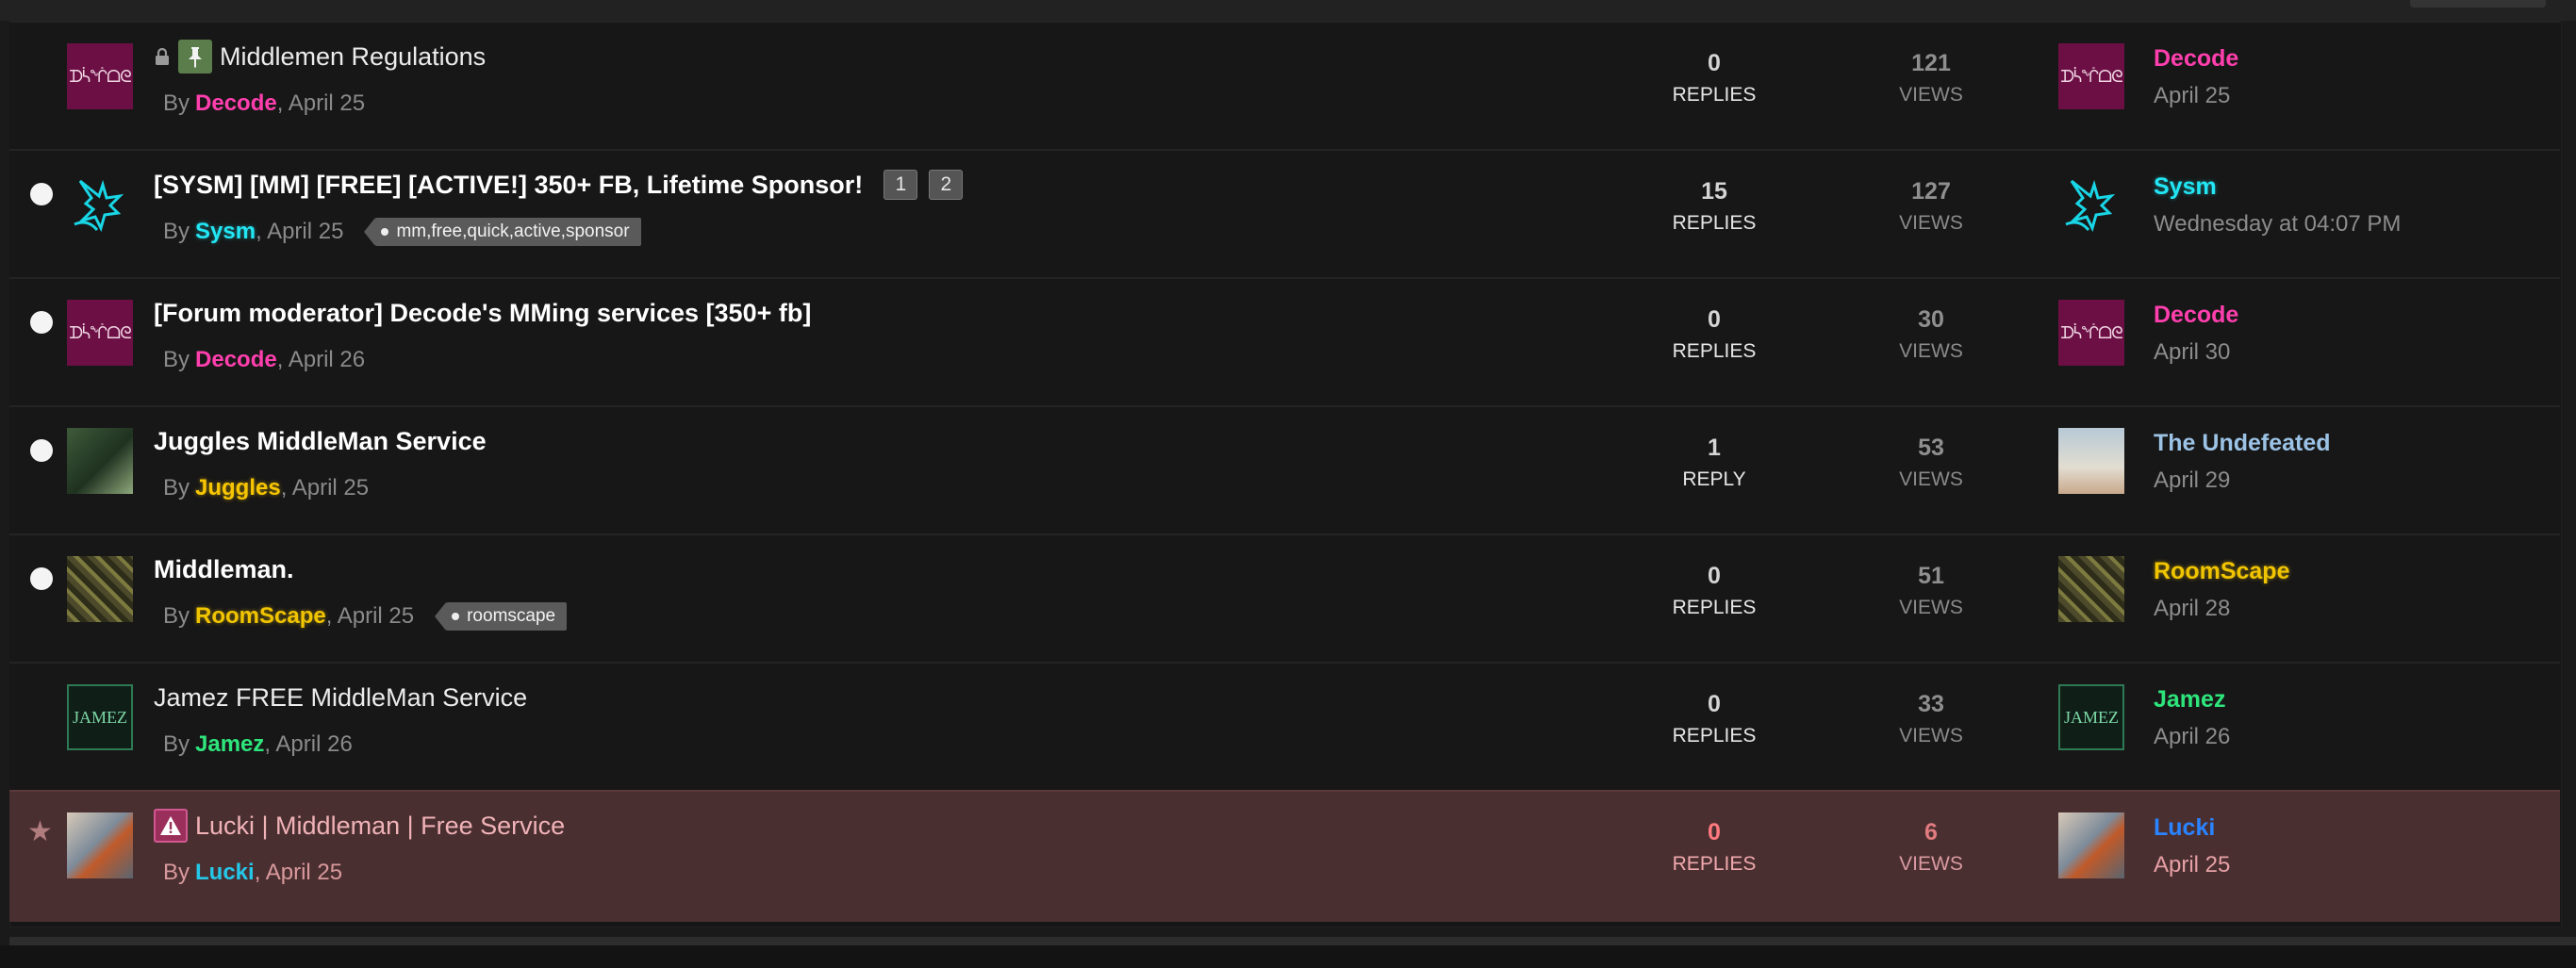 The image size is (2576, 968). What do you see at coordinates (171, 826) in the screenshot?
I see `warning-icon` at bounding box center [171, 826].